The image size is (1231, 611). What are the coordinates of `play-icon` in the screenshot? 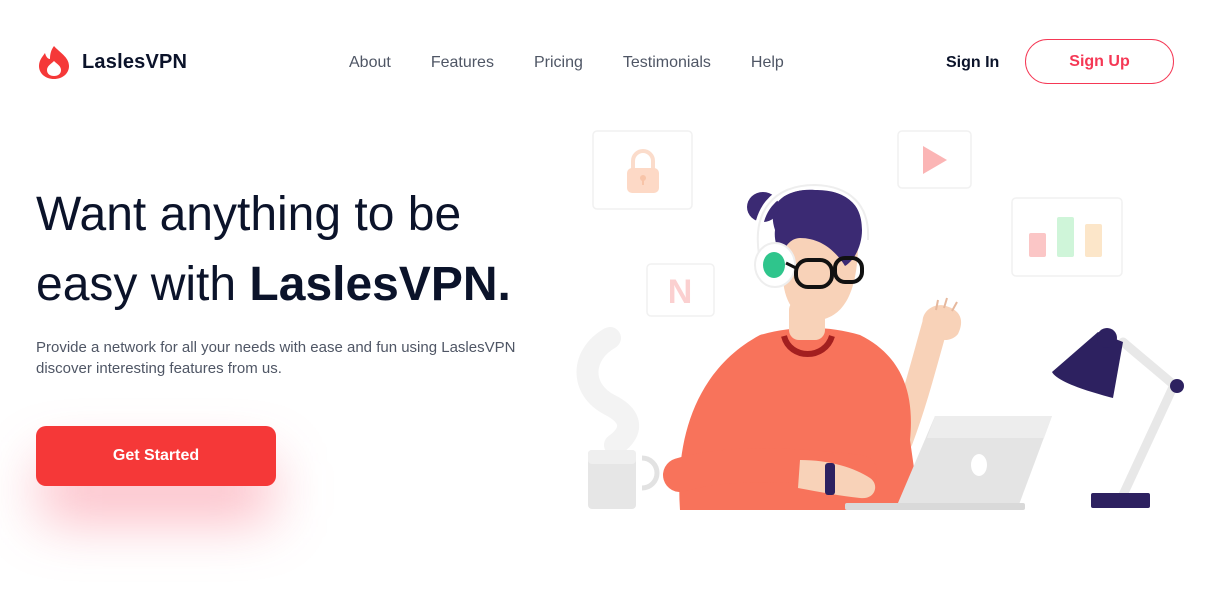 It's located at (934, 159).